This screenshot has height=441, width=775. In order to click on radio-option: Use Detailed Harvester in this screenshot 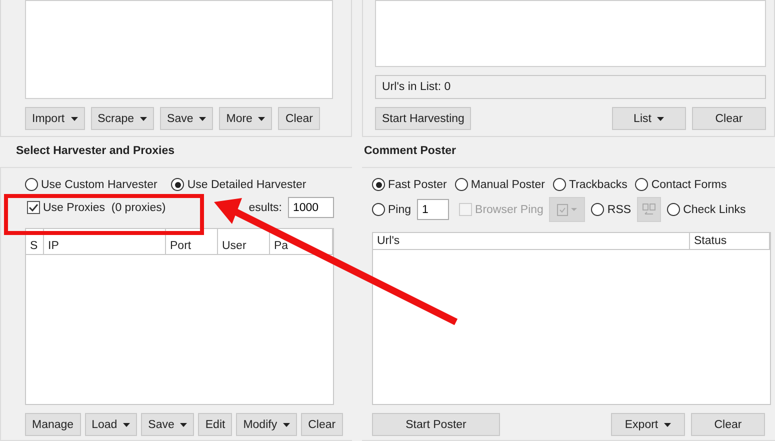, I will do `click(238, 184)`.